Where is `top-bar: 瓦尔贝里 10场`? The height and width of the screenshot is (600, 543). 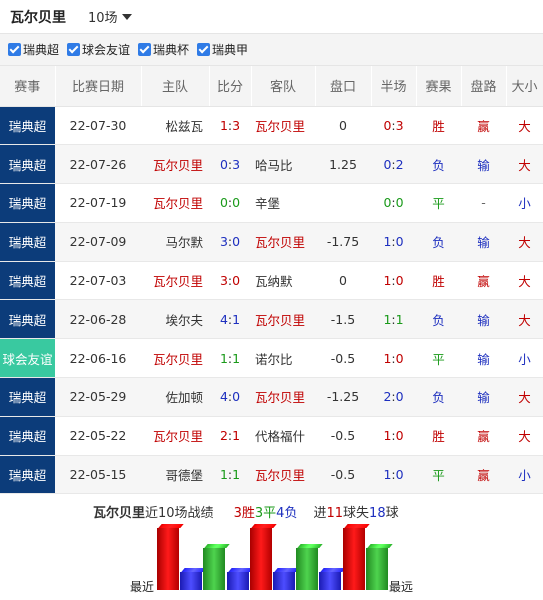
top-bar: 瓦尔贝里 10场 is located at coordinates (271, 17).